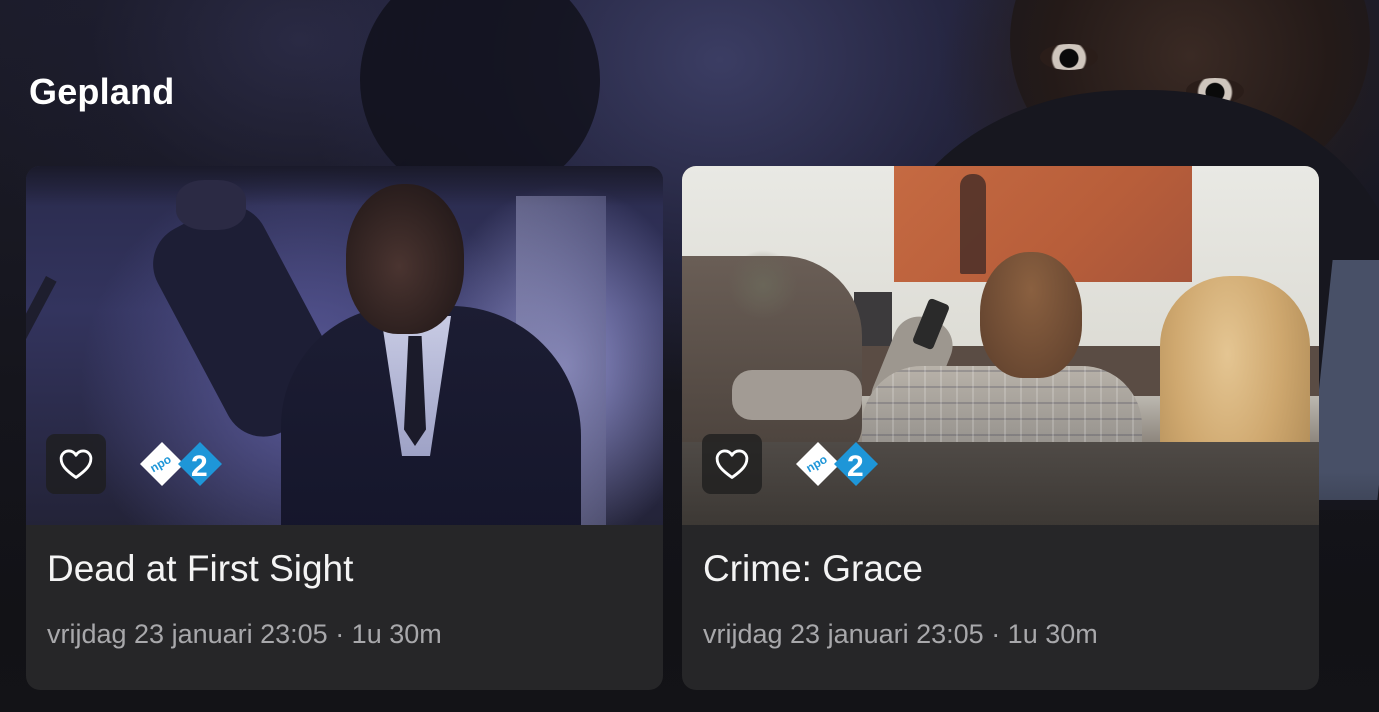  What do you see at coordinates (797, 395) in the screenshot?
I see `thumbnail-cushion` at bounding box center [797, 395].